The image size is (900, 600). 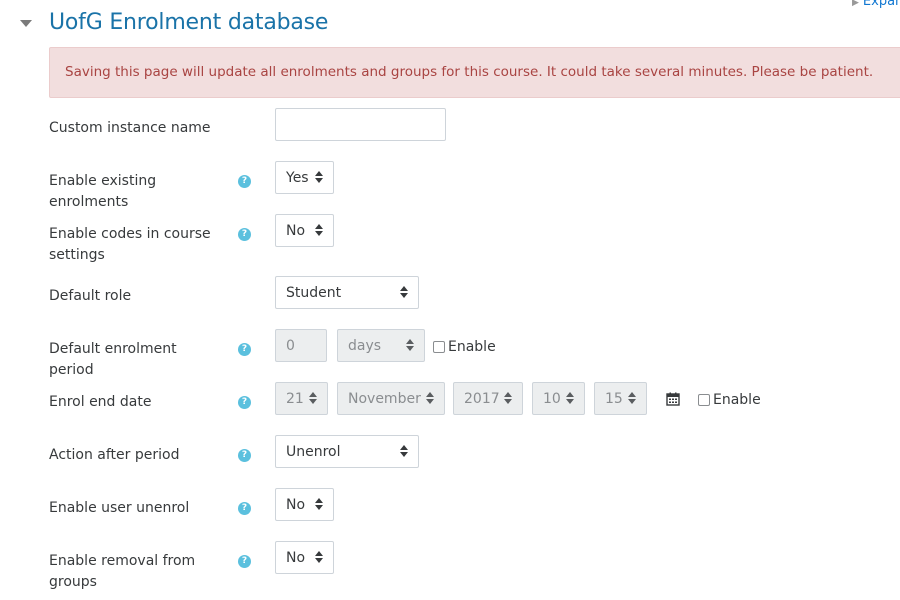 What do you see at coordinates (189, 22) in the screenshot?
I see `section-title: UofG Enrolment database` at bounding box center [189, 22].